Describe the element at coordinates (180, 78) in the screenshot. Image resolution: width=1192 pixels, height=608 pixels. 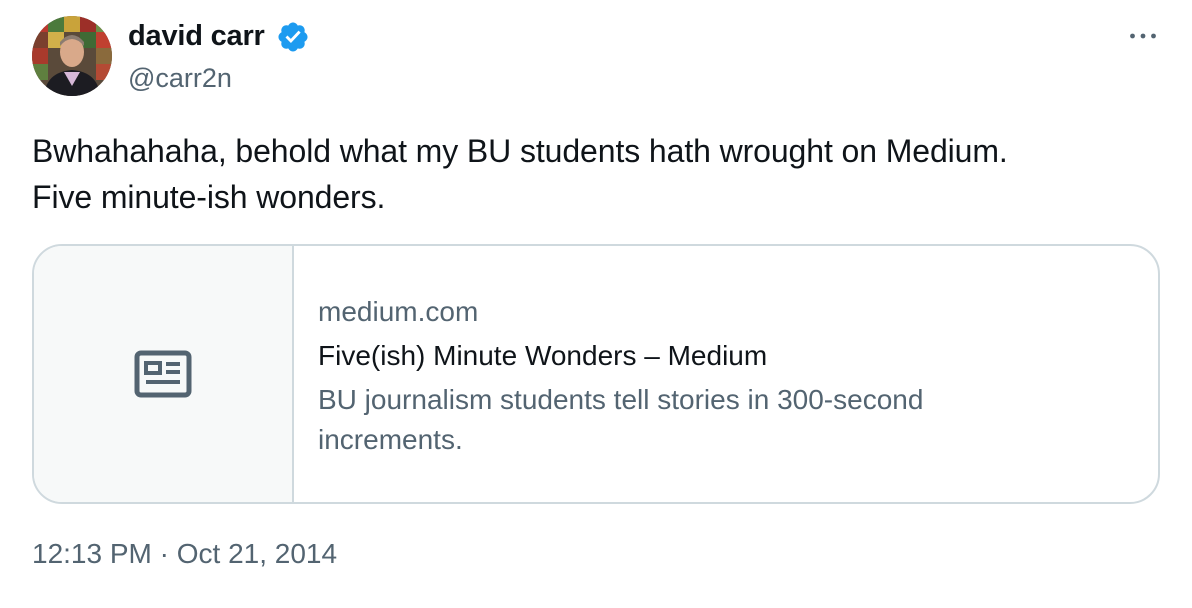
I see `author-handle: @carr2n` at that location.